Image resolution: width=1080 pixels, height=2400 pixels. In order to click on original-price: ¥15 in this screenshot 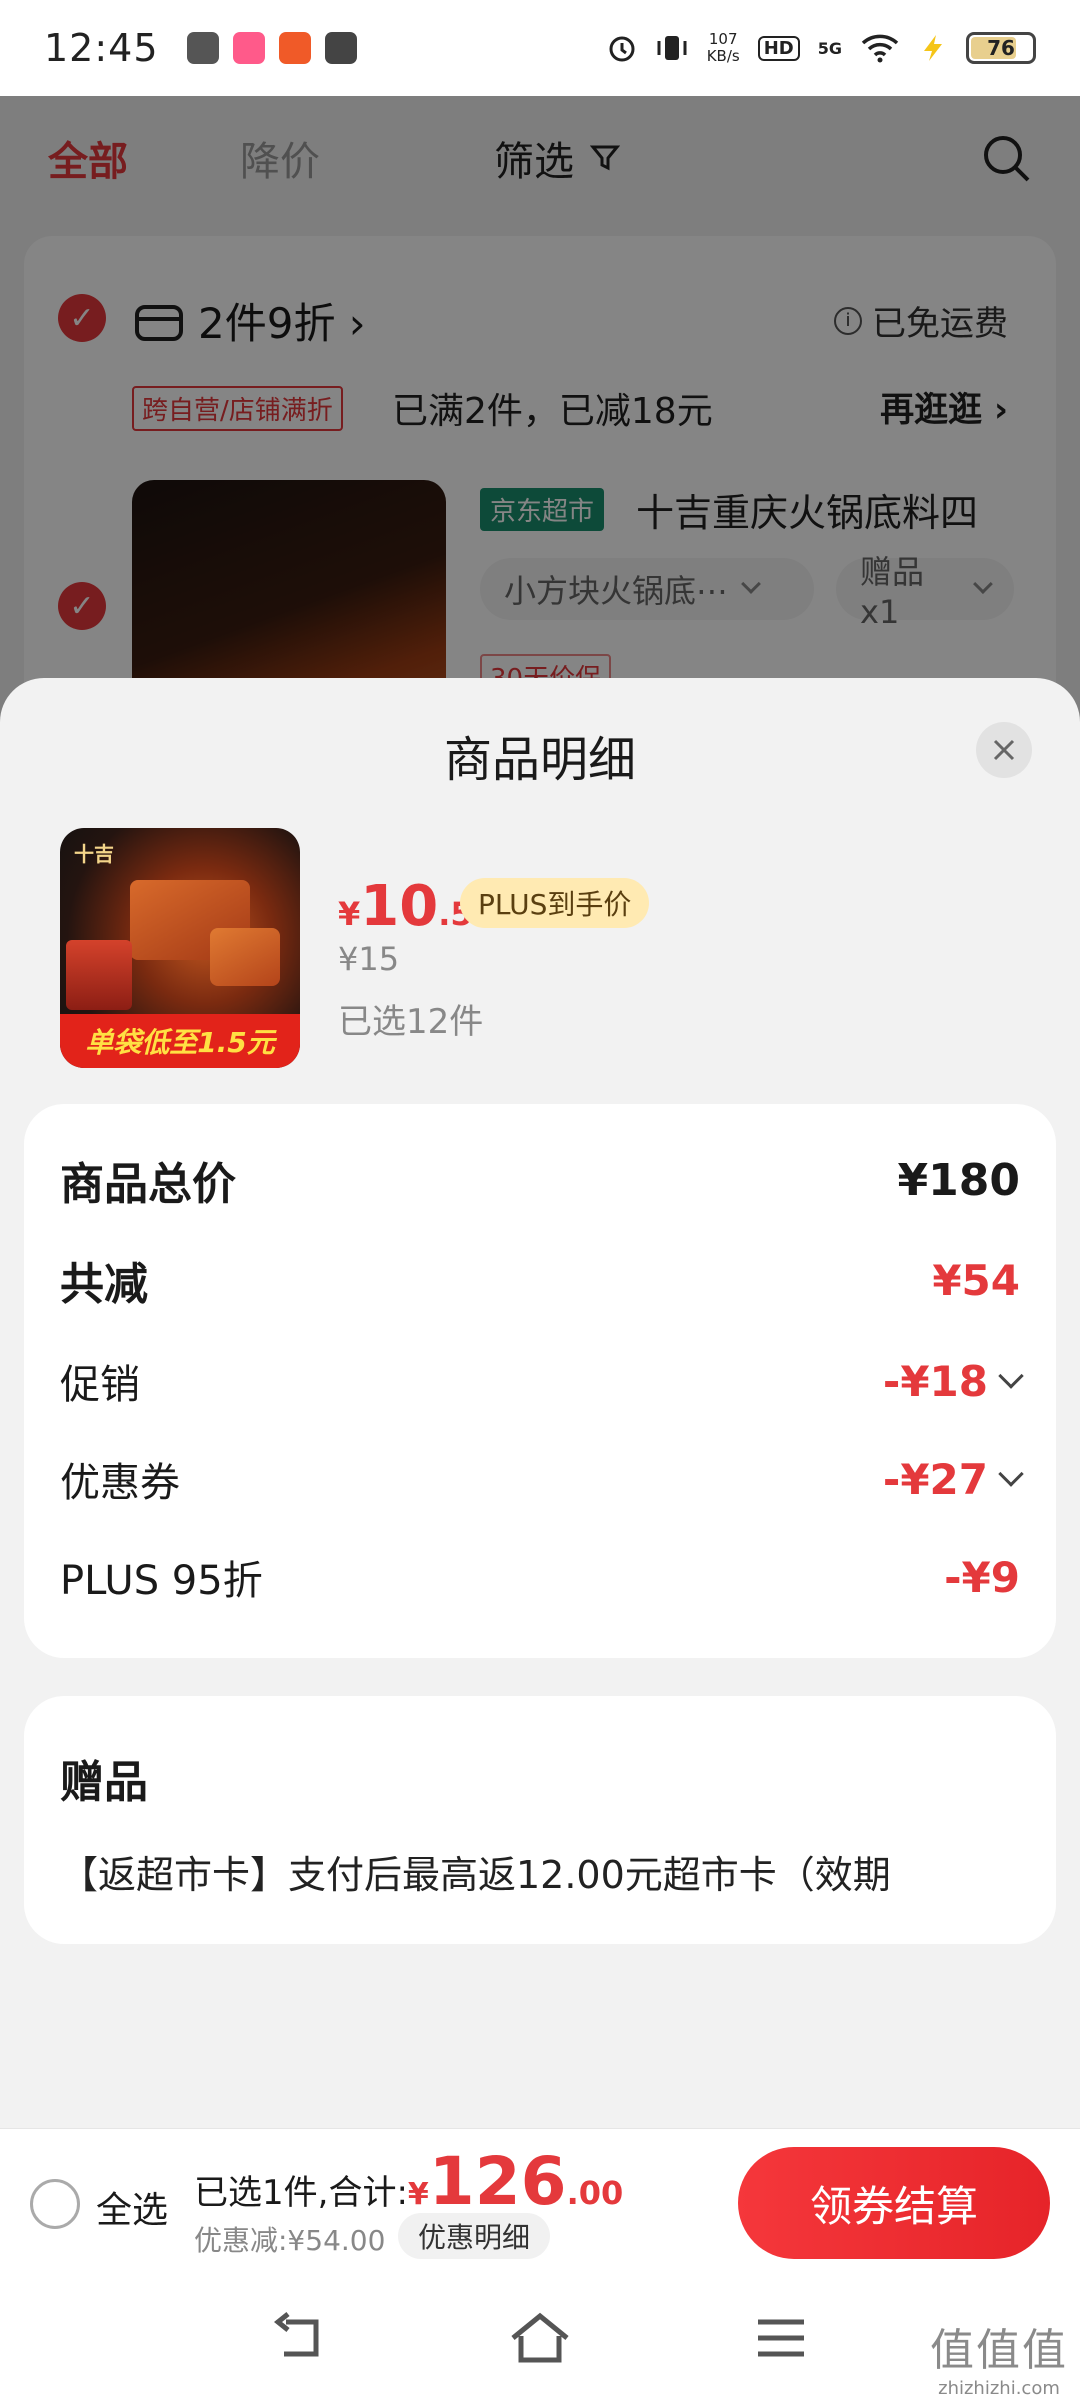, I will do `click(369, 959)`.